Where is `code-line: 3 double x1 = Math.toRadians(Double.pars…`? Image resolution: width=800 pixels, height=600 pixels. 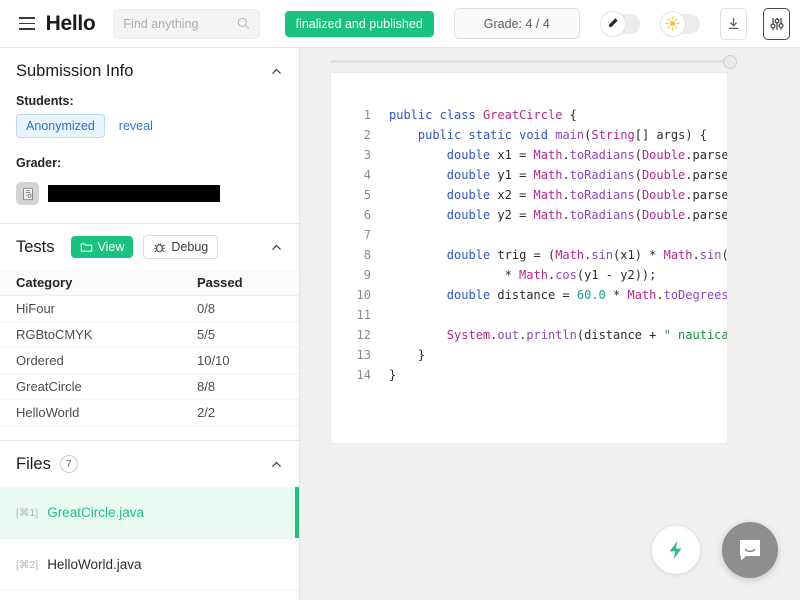
code-line: 3 double x1 = Math.toRadians(Double.pars… is located at coordinates (529, 155).